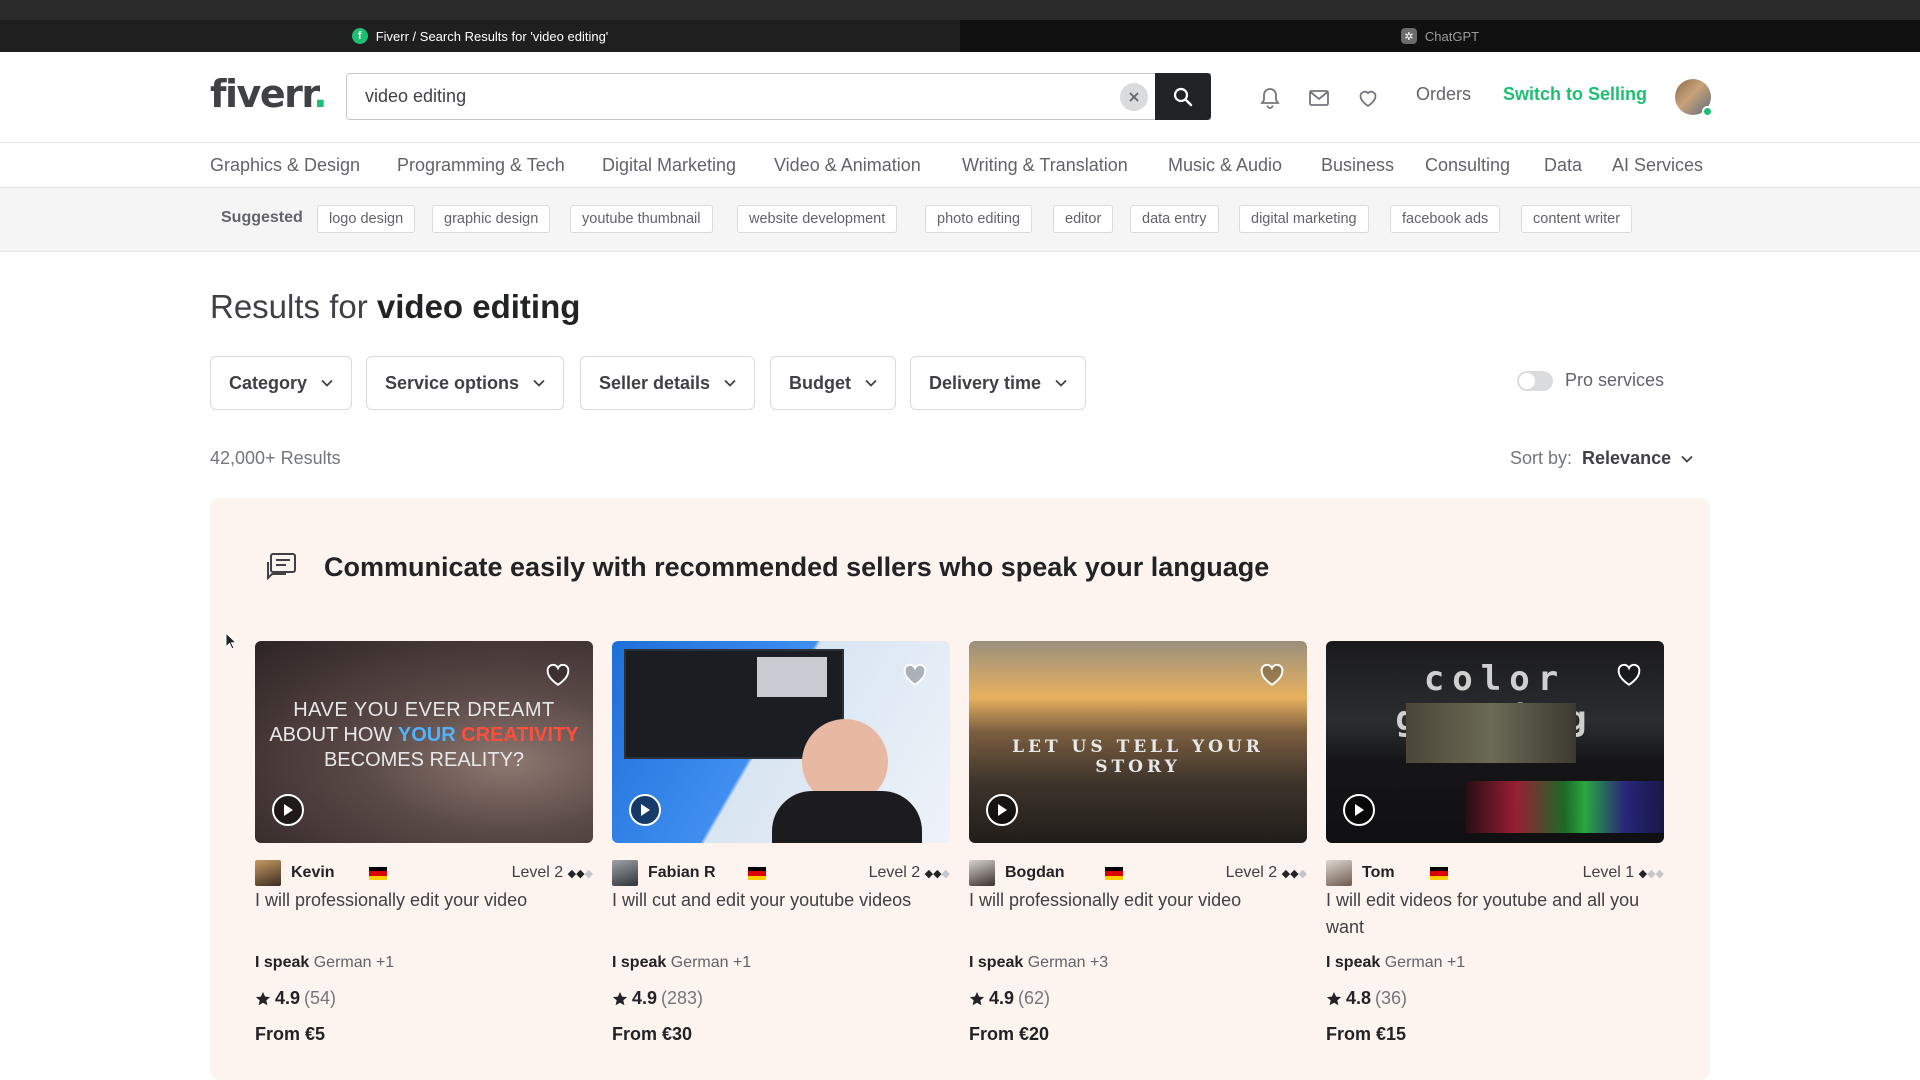 Image resolution: width=1920 pixels, height=1080 pixels. What do you see at coordinates (781, 900) in the screenshot?
I see `gig-title: I will cut and edit your youtube videos` at bounding box center [781, 900].